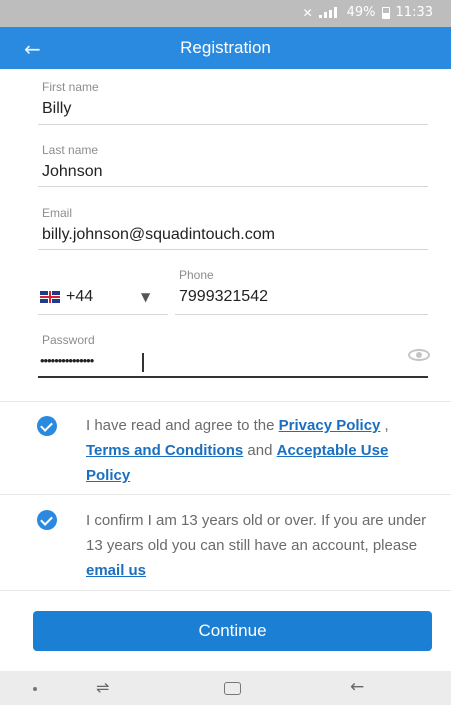 The width and height of the screenshot is (451, 705). What do you see at coordinates (196, 275) in the screenshot?
I see `phone-label: Phone` at bounding box center [196, 275].